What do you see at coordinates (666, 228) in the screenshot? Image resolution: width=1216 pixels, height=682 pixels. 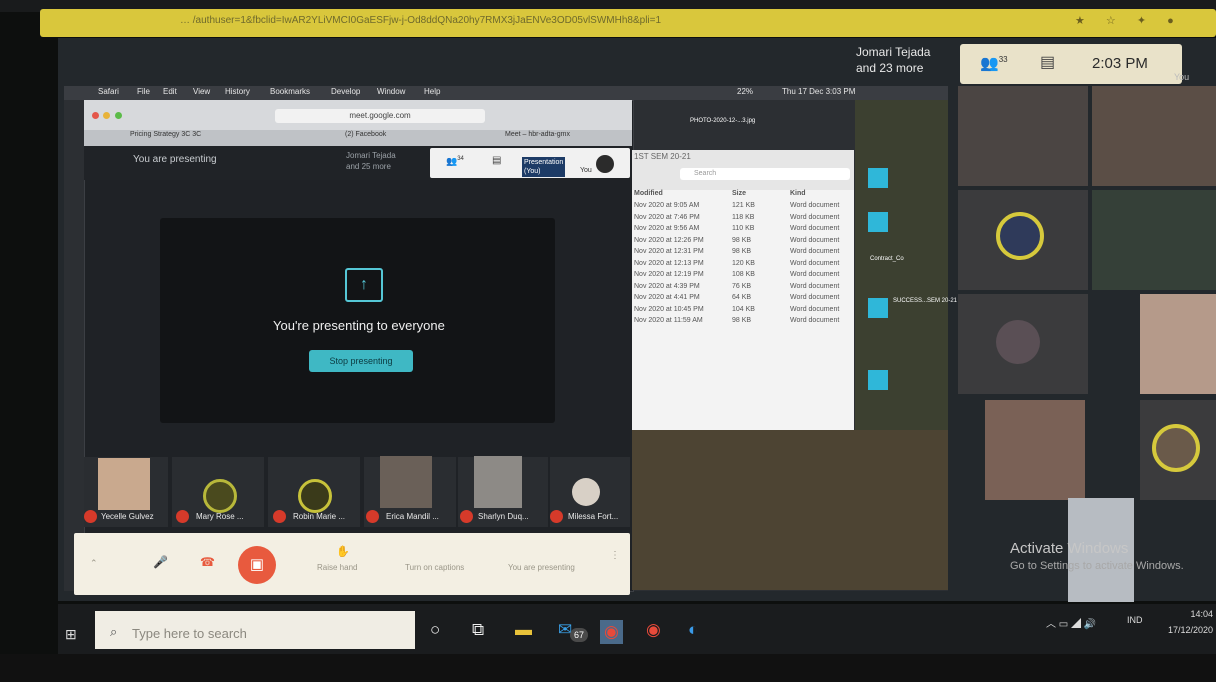 I see `finder-cell-modified: Nov 2020 at 9:56 AM` at bounding box center [666, 228].